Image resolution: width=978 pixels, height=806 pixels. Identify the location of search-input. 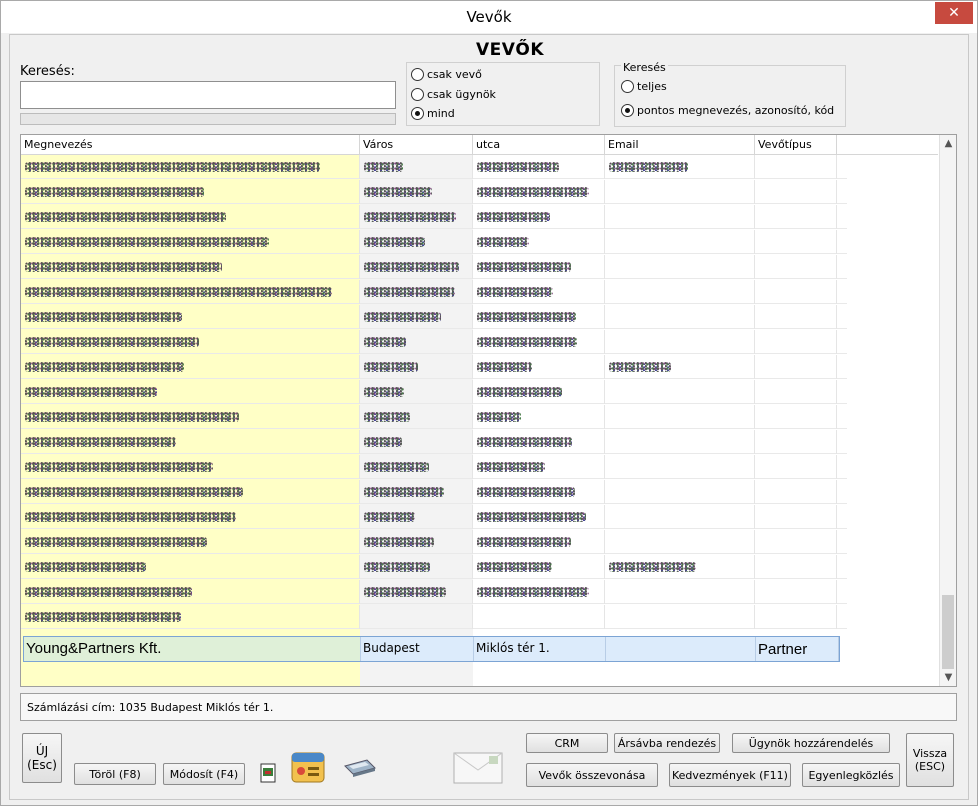
(208, 95).